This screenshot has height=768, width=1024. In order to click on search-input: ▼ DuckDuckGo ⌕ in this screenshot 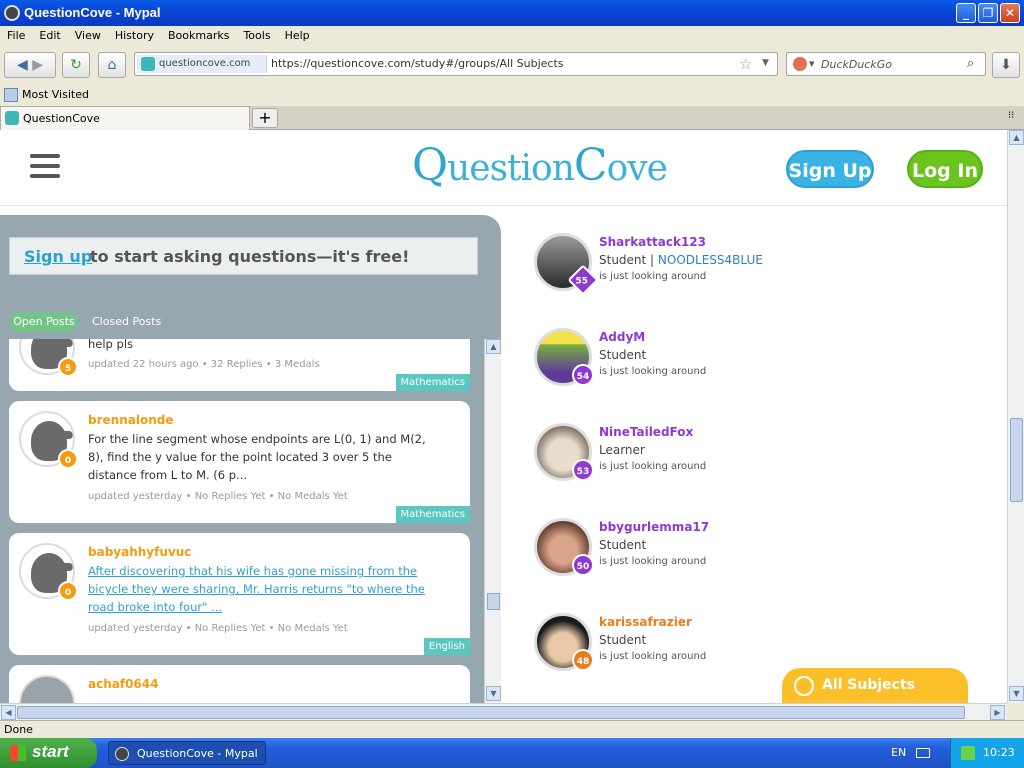, I will do `click(886, 64)`.